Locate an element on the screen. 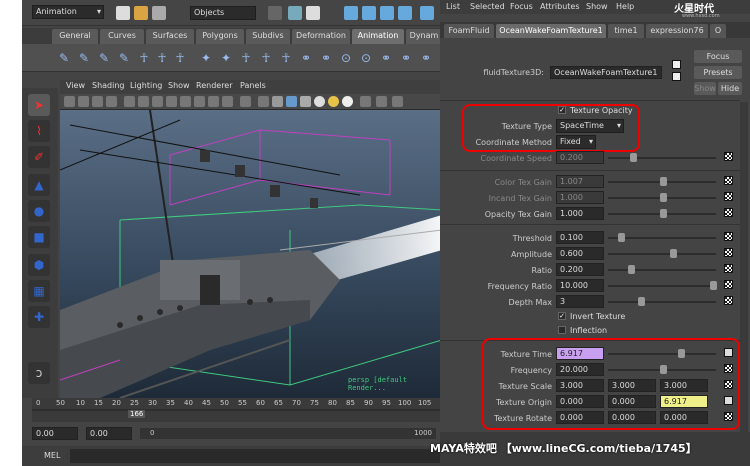 Image resolution: width=750 pixels, height=466 pixels. open-scene-icon is located at coordinates (141, 13).